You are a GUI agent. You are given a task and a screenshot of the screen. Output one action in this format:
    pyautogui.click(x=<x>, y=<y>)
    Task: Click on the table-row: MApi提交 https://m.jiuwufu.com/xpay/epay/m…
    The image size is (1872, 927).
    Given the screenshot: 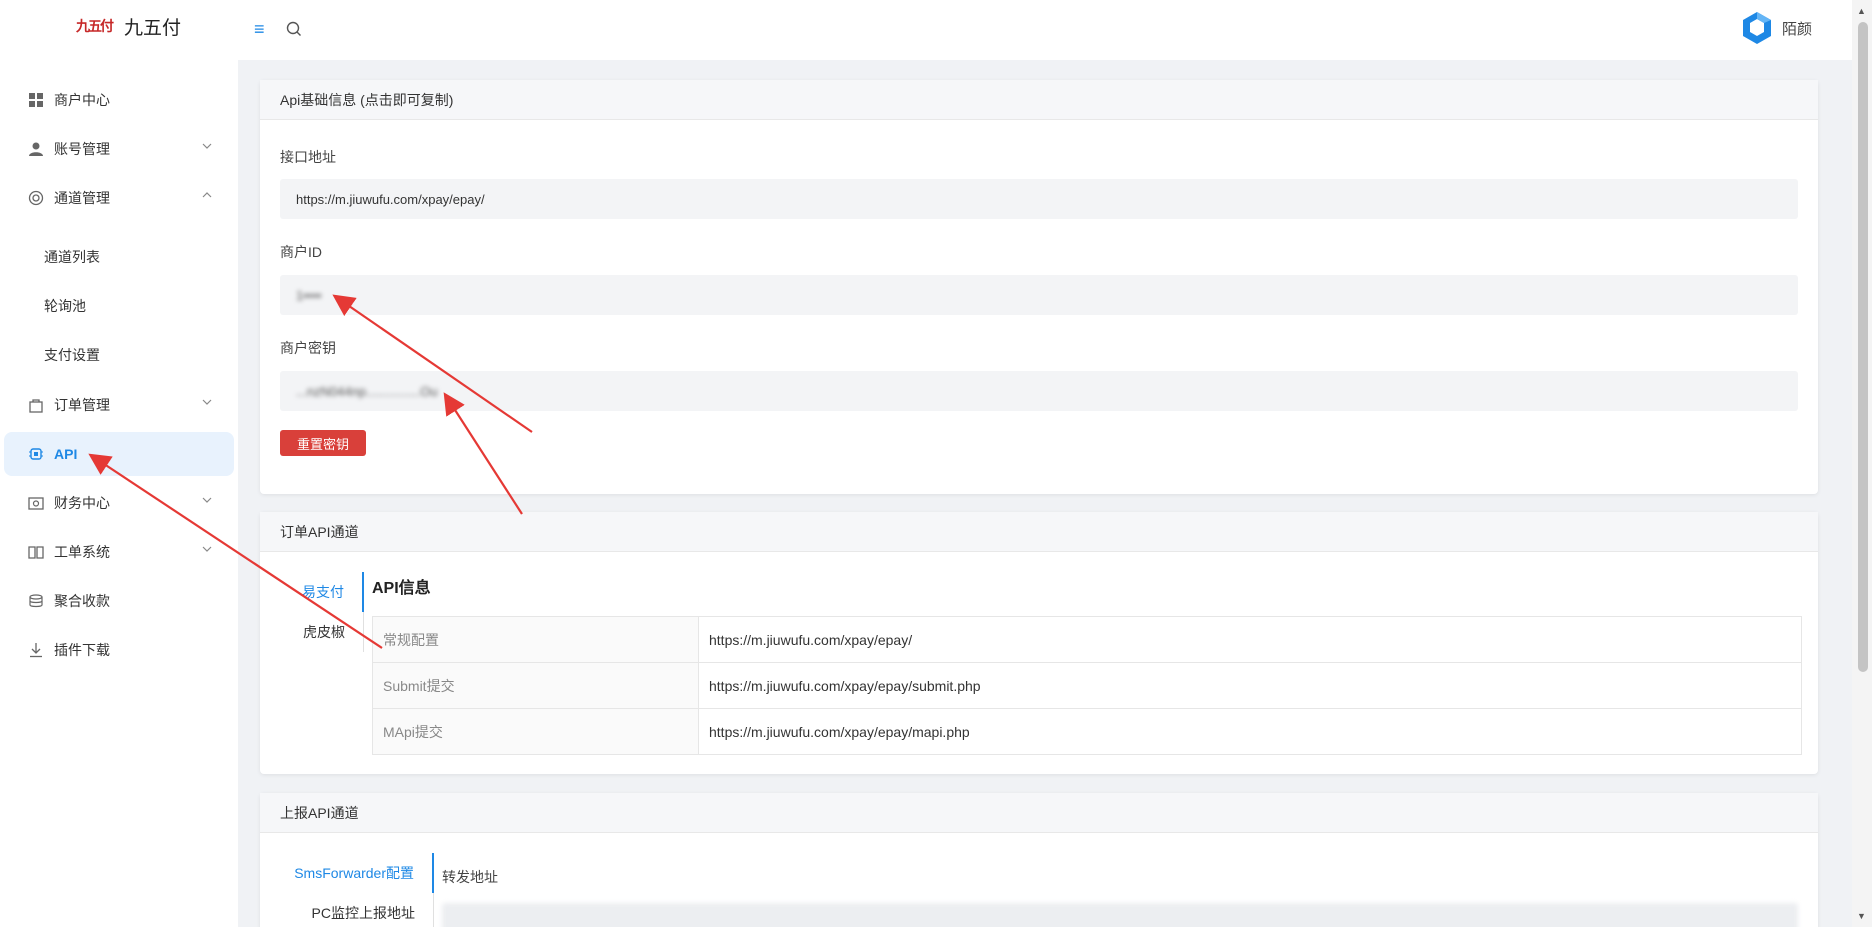 What is the action you would take?
    pyautogui.click(x=1087, y=731)
    